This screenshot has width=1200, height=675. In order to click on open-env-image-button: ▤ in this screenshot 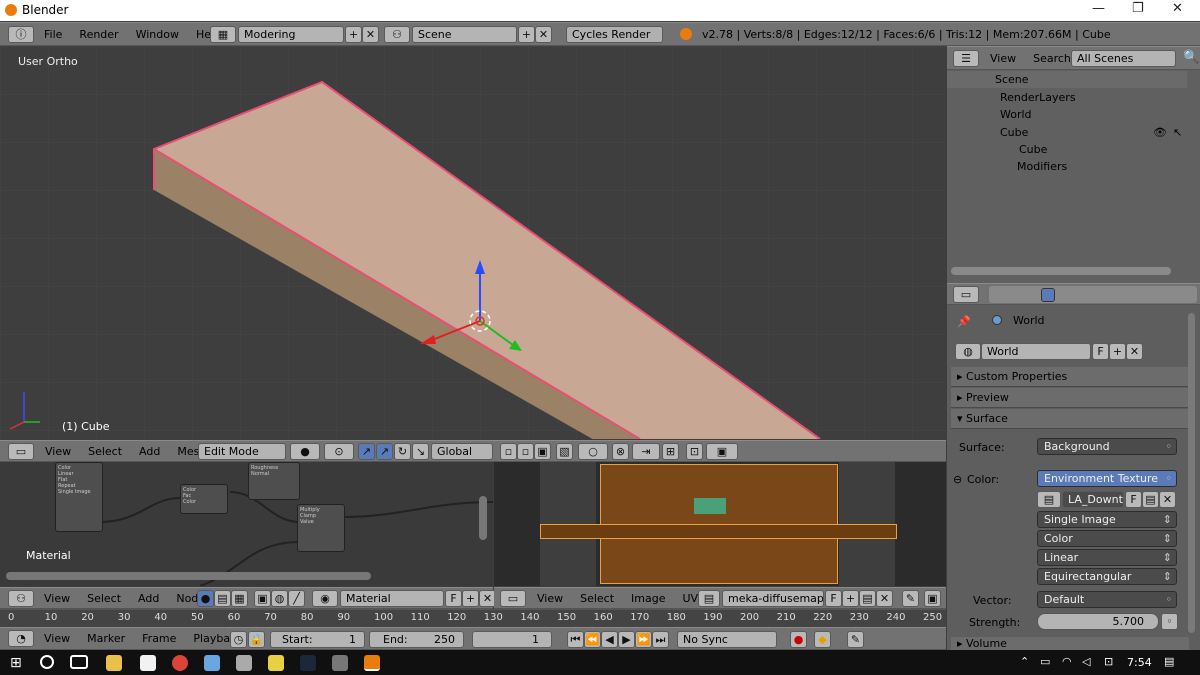, I will do `click(1150, 499)`.